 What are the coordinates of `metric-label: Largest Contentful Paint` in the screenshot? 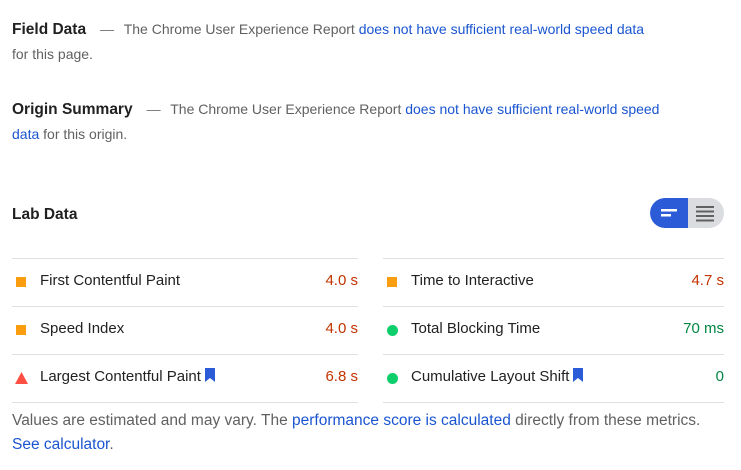 It's located at (120, 376).